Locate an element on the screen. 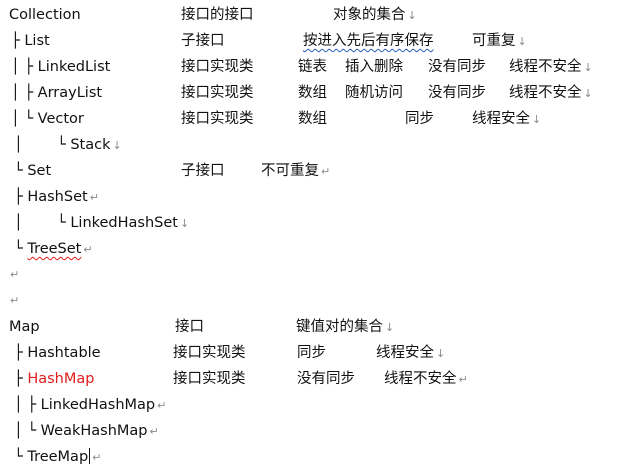  treeset-name: TreeSet is located at coordinates (54, 249).